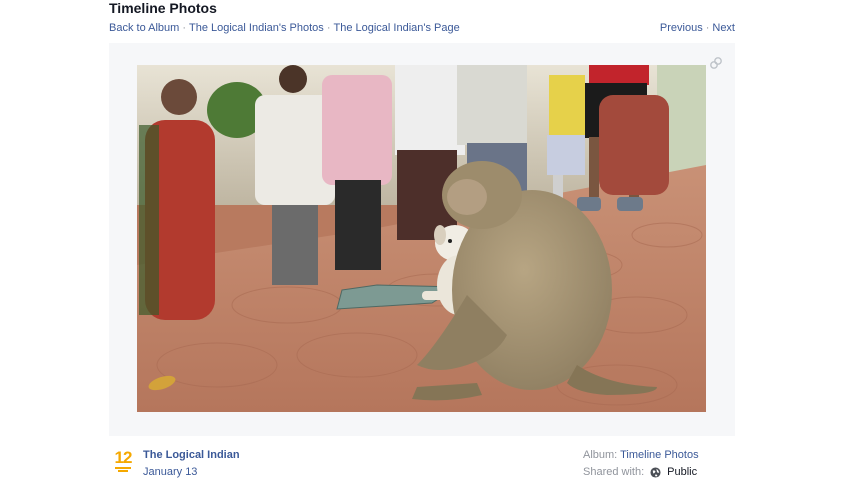  I want to click on audience-row: Shared with: Public, so click(641, 472).